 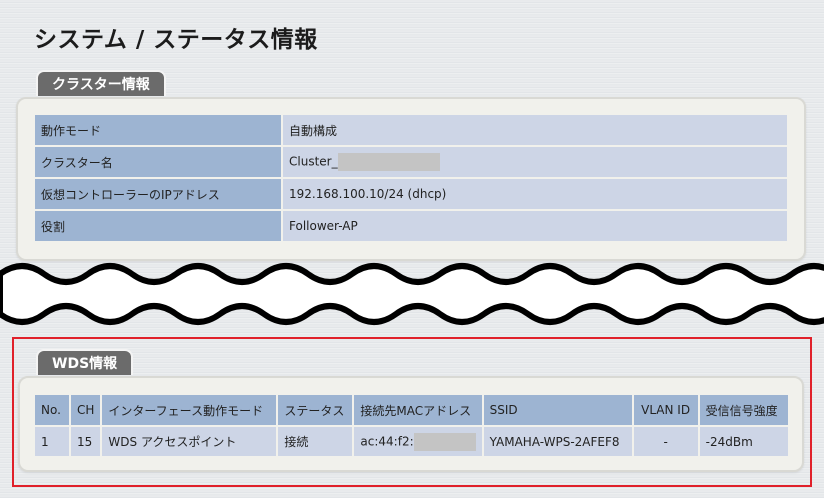 I want to click on row-key: 仮想コントローラーのIPアドレス, so click(x=158, y=194).